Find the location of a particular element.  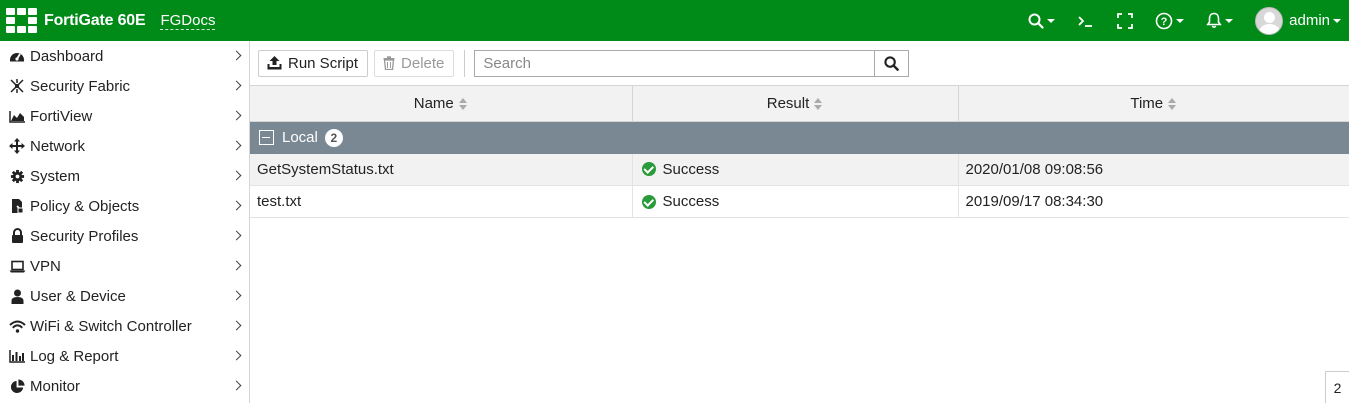

sidebar-item-monitor: Monitor is located at coordinates (124, 386).